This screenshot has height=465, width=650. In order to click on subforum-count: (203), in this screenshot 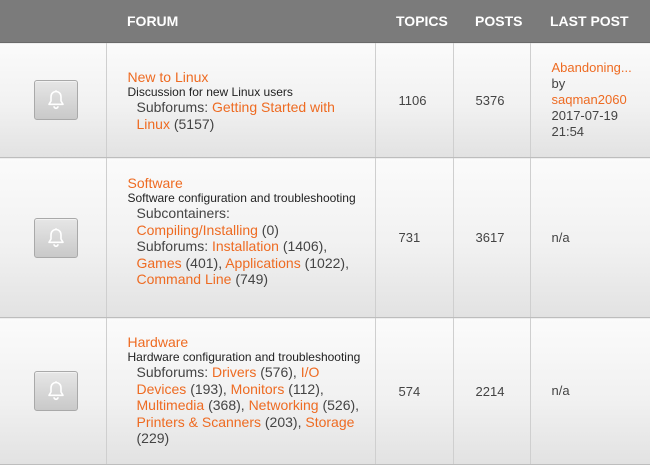, I will do `click(283, 421)`.